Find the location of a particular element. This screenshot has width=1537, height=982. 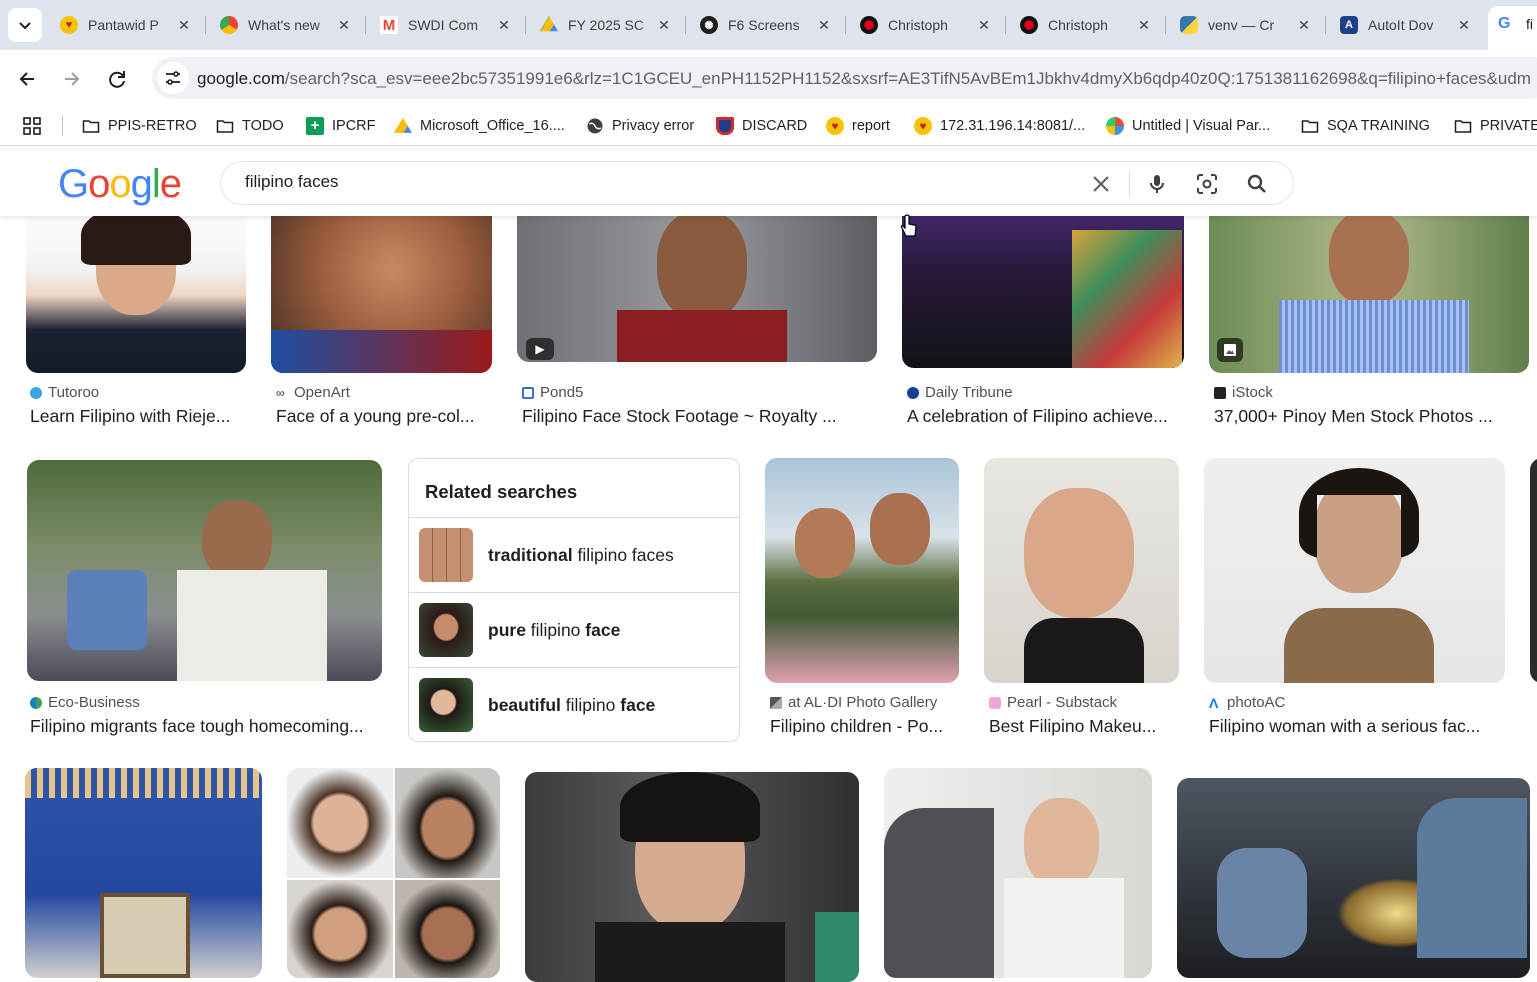

mouse-cursor is located at coordinates (909, 229).